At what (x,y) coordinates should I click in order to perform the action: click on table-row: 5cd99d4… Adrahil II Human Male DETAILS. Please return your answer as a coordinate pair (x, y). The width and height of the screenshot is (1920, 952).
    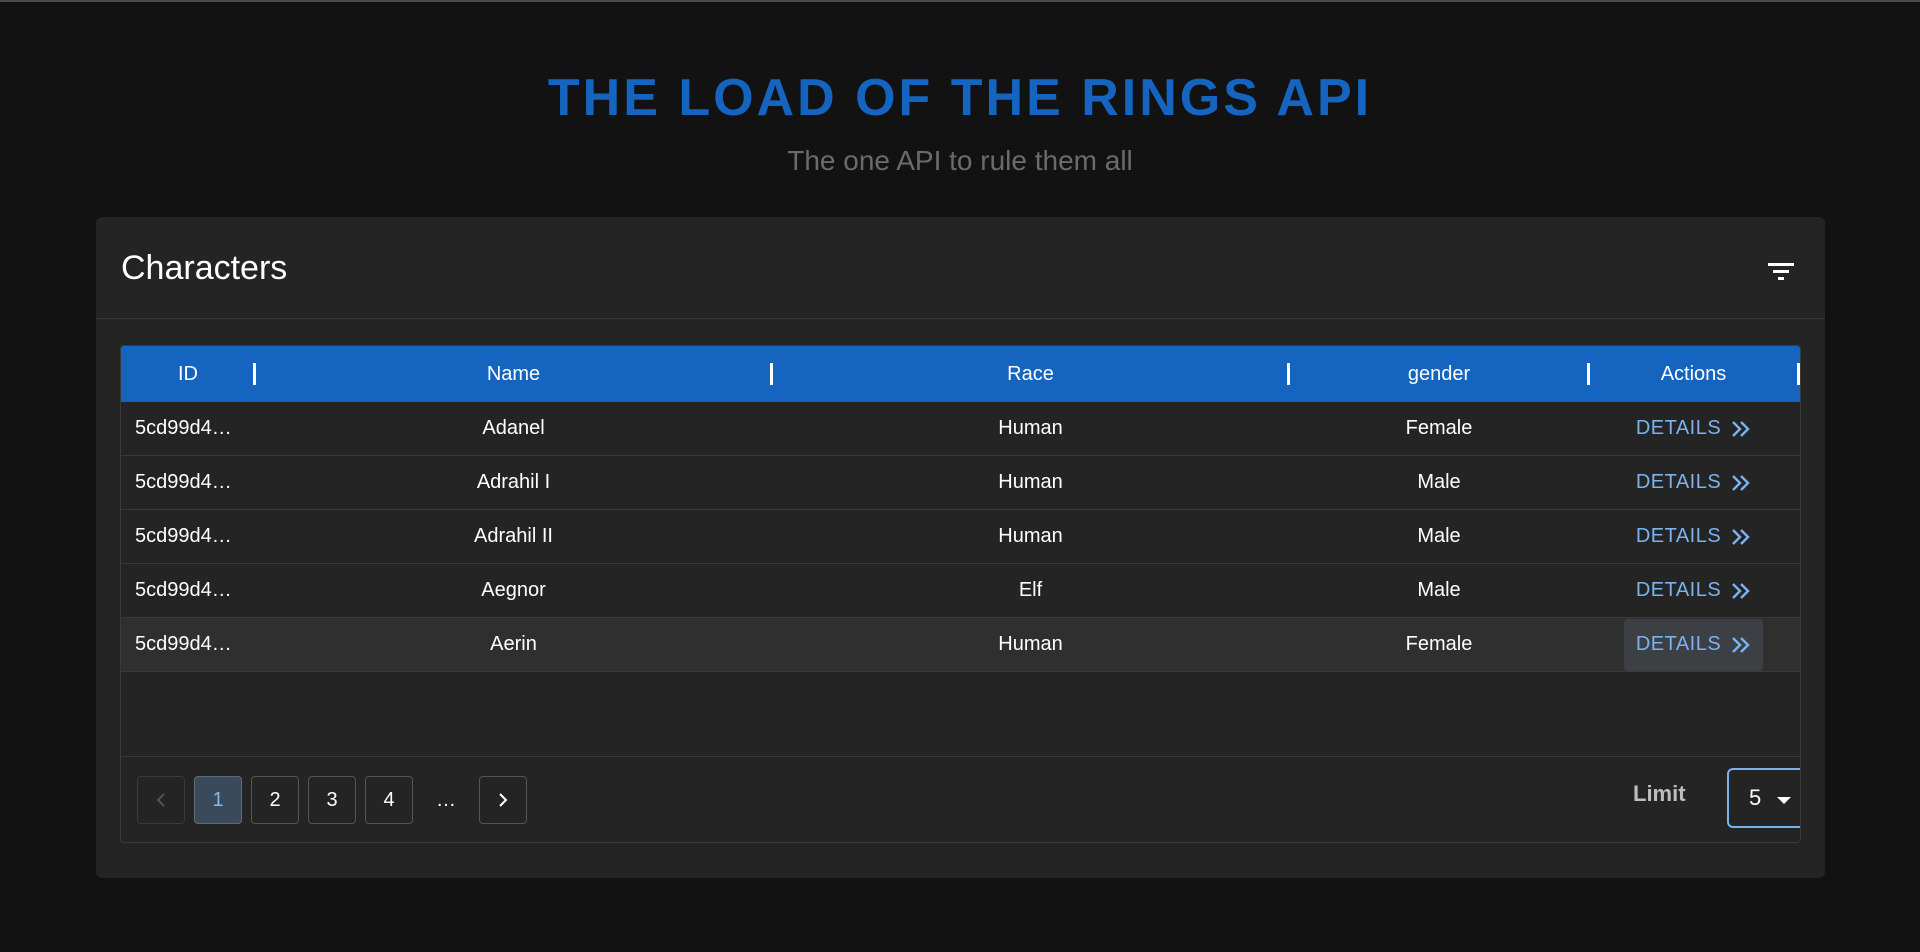
    Looking at the image, I should click on (960, 537).